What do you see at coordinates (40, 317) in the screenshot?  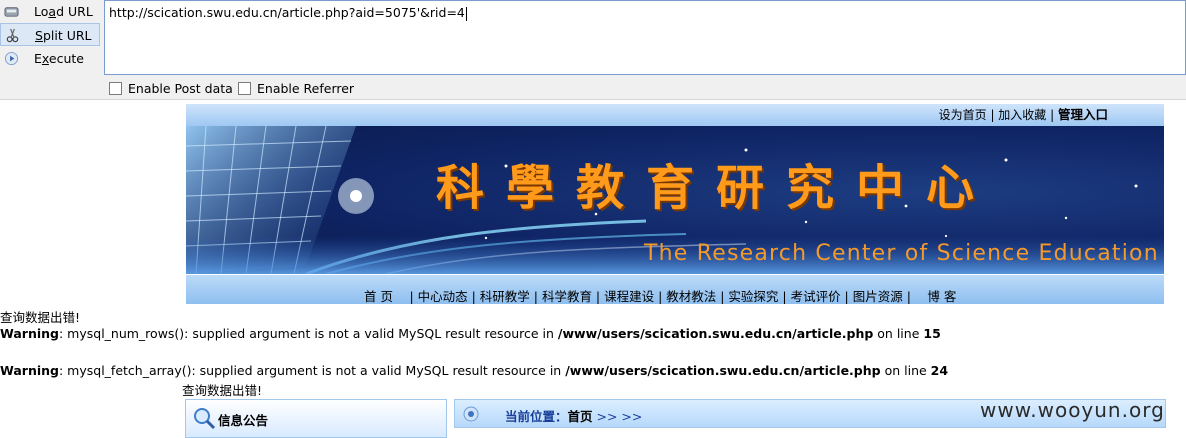 I see `query-error-text: 查询数据出错!` at bounding box center [40, 317].